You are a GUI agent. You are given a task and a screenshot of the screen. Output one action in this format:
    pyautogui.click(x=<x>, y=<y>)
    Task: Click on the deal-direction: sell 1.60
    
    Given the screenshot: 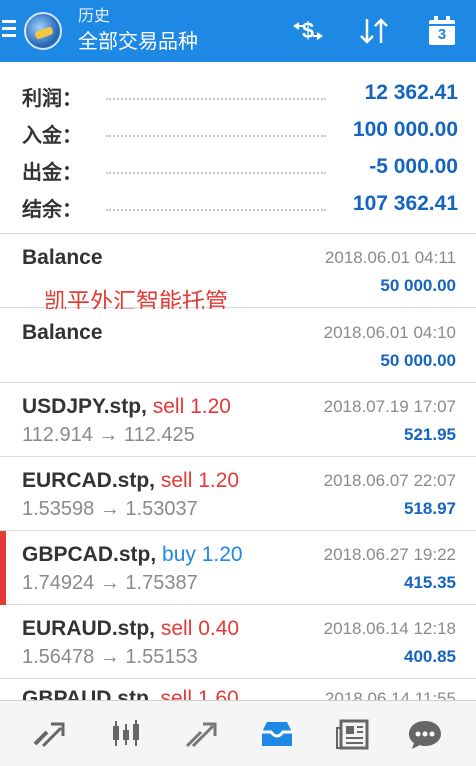 What is the action you would take?
    pyautogui.click(x=199, y=693)
    